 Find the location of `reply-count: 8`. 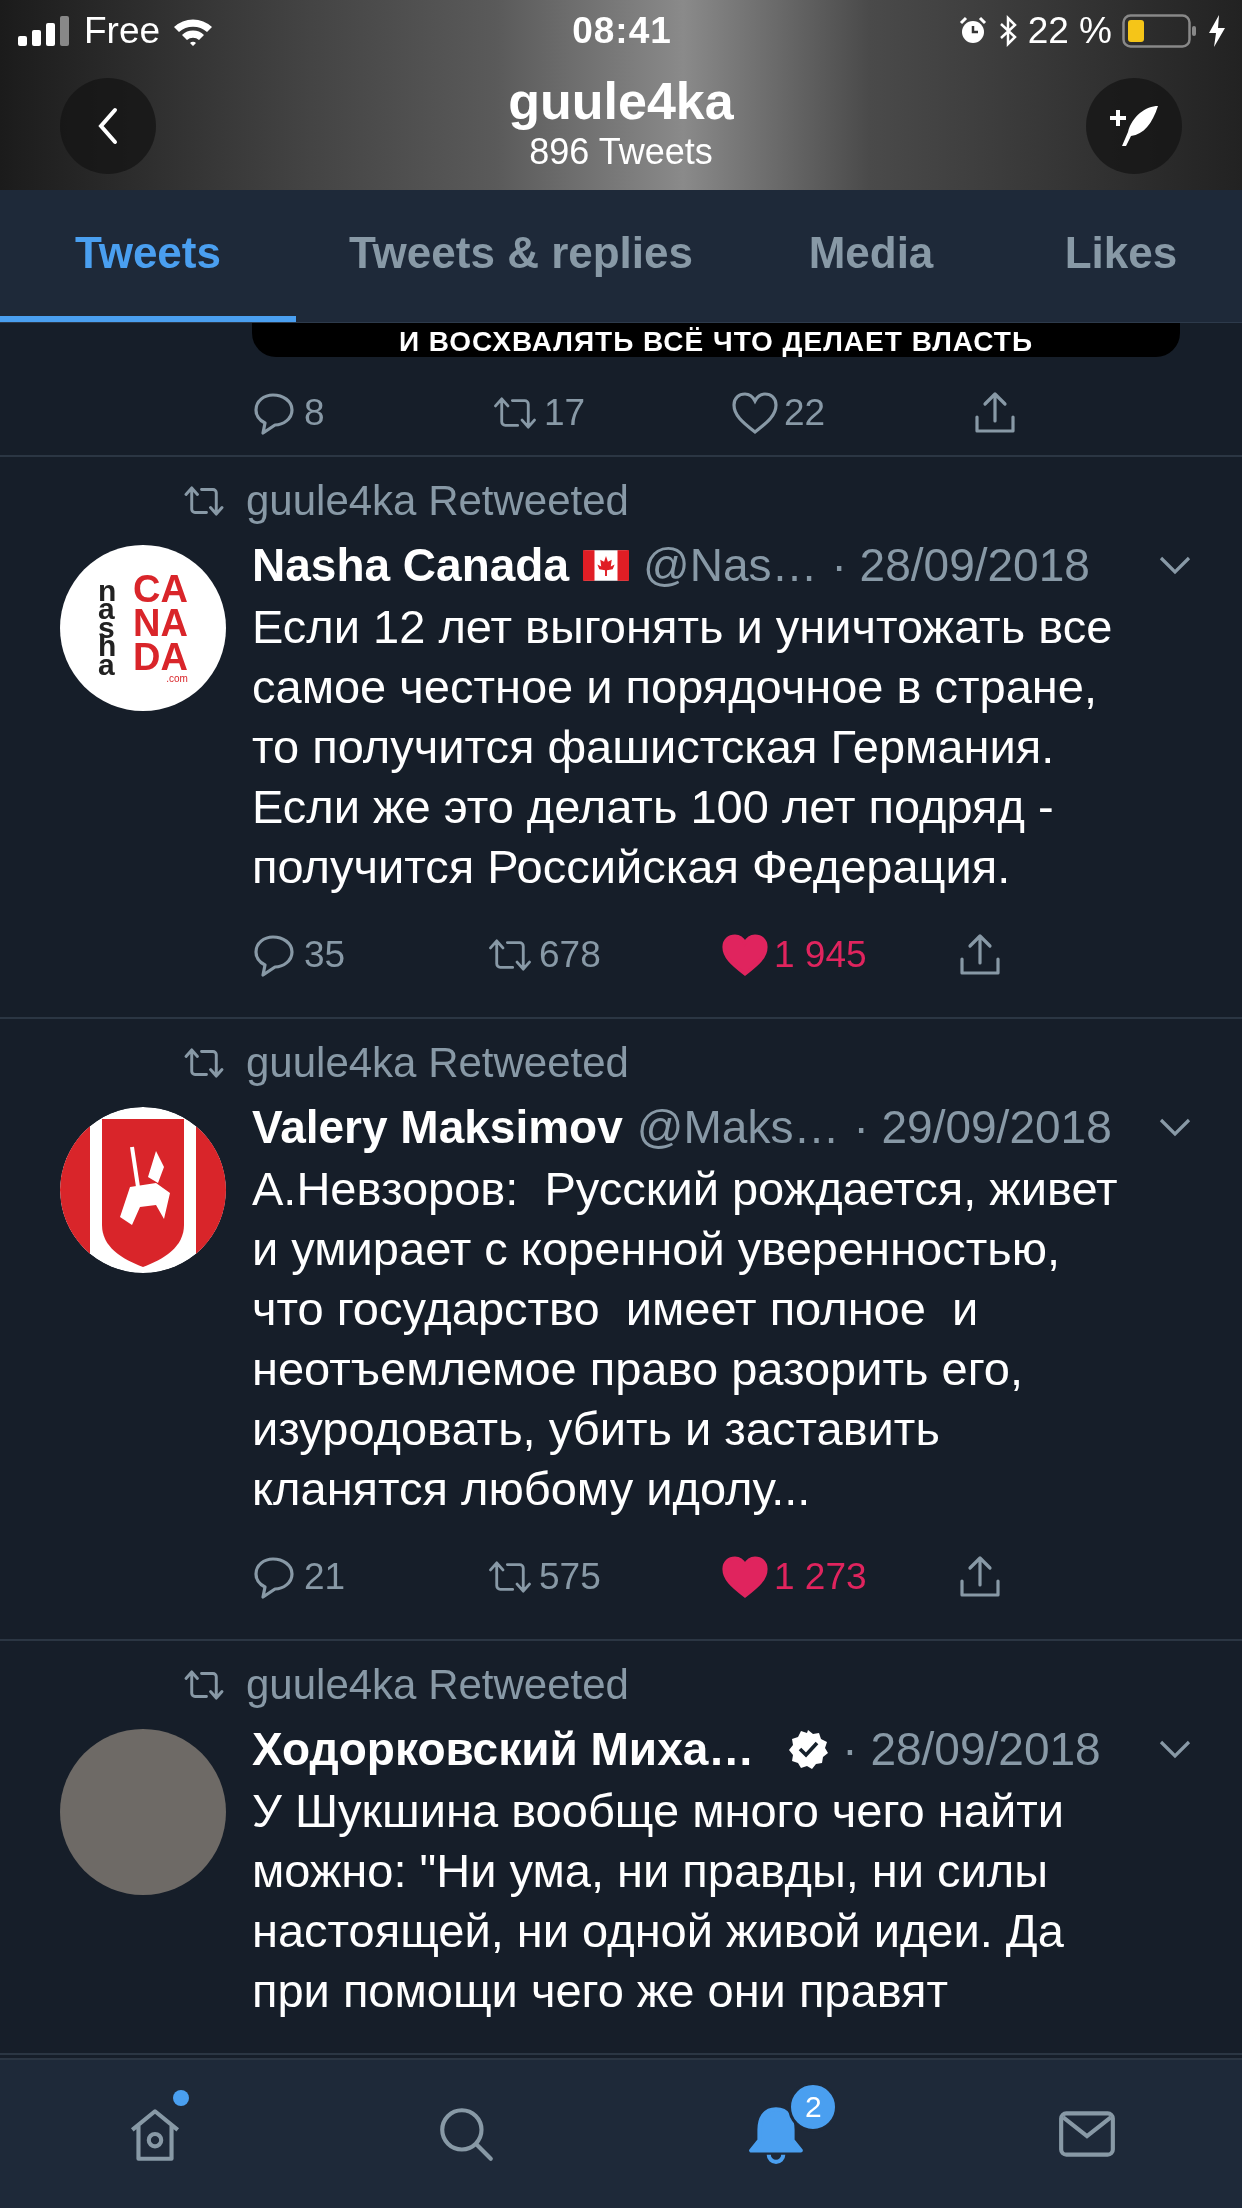

reply-count: 8 is located at coordinates (314, 413).